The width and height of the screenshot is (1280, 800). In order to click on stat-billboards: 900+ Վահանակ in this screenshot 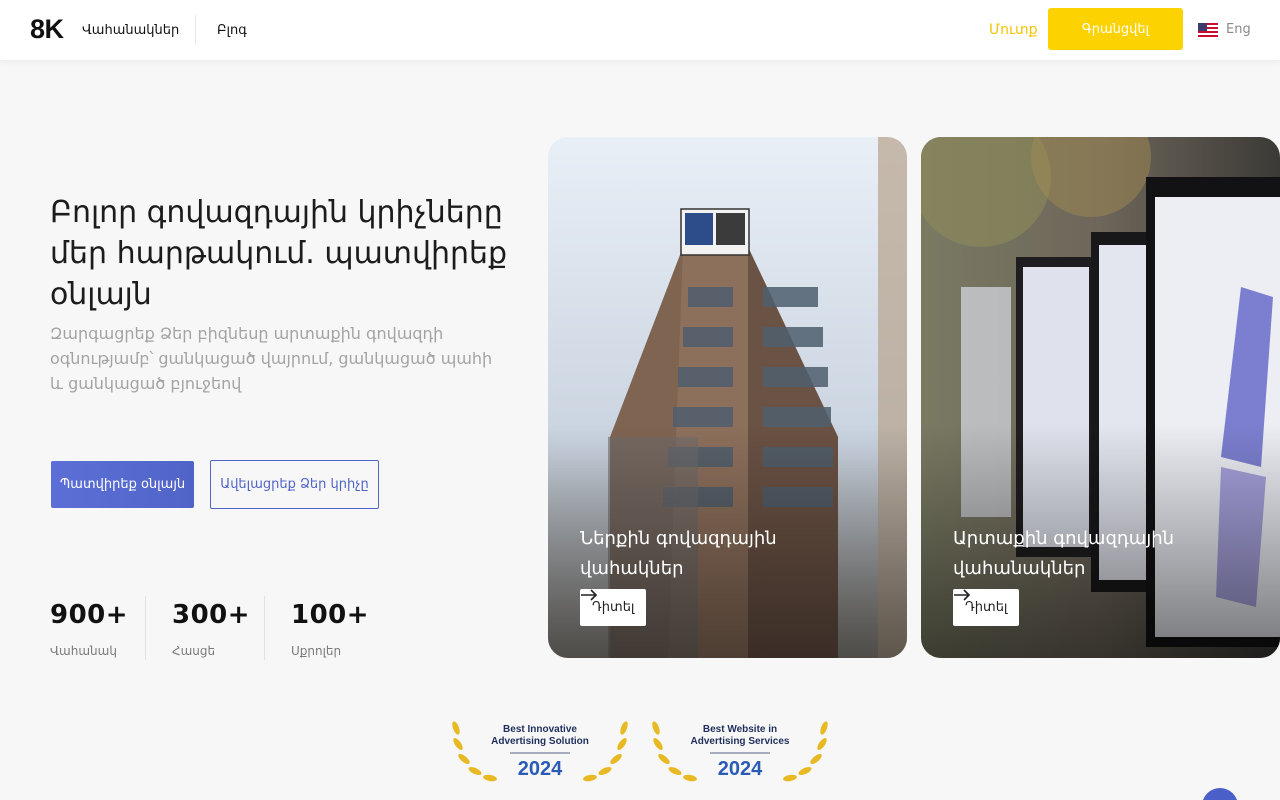, I will do `click(89, 629)`.